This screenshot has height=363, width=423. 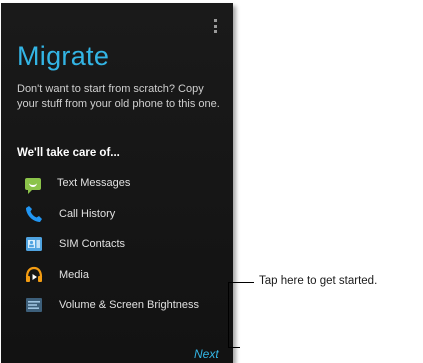 I want to click on list-item-sim-contacts: SIM Contacts, so click(x=112, y=244).